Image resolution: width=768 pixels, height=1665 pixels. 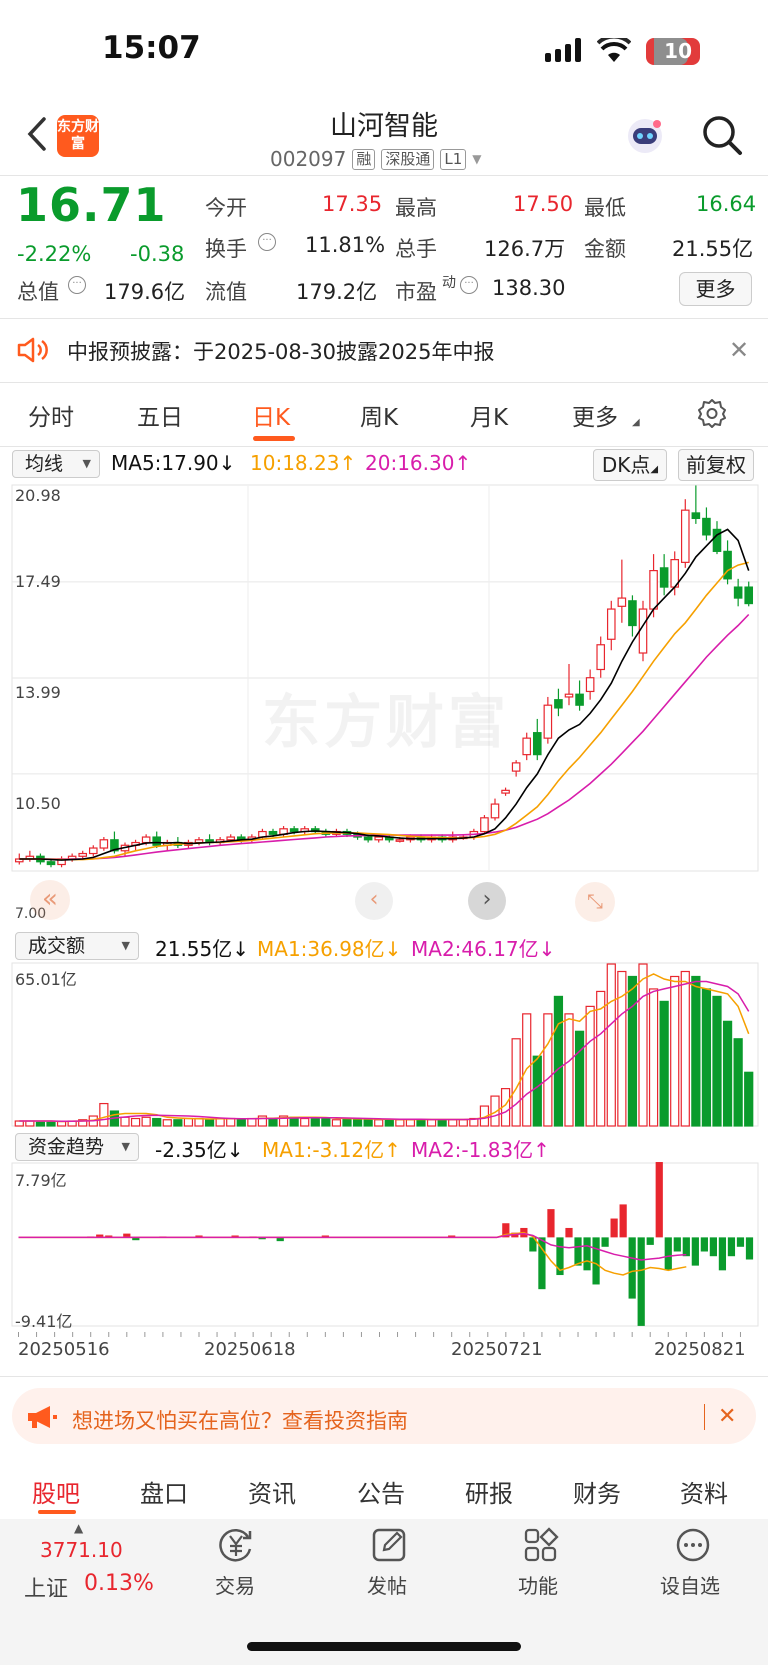 I want to click on more-quote-button: 更多, so click(x=715, y=289).